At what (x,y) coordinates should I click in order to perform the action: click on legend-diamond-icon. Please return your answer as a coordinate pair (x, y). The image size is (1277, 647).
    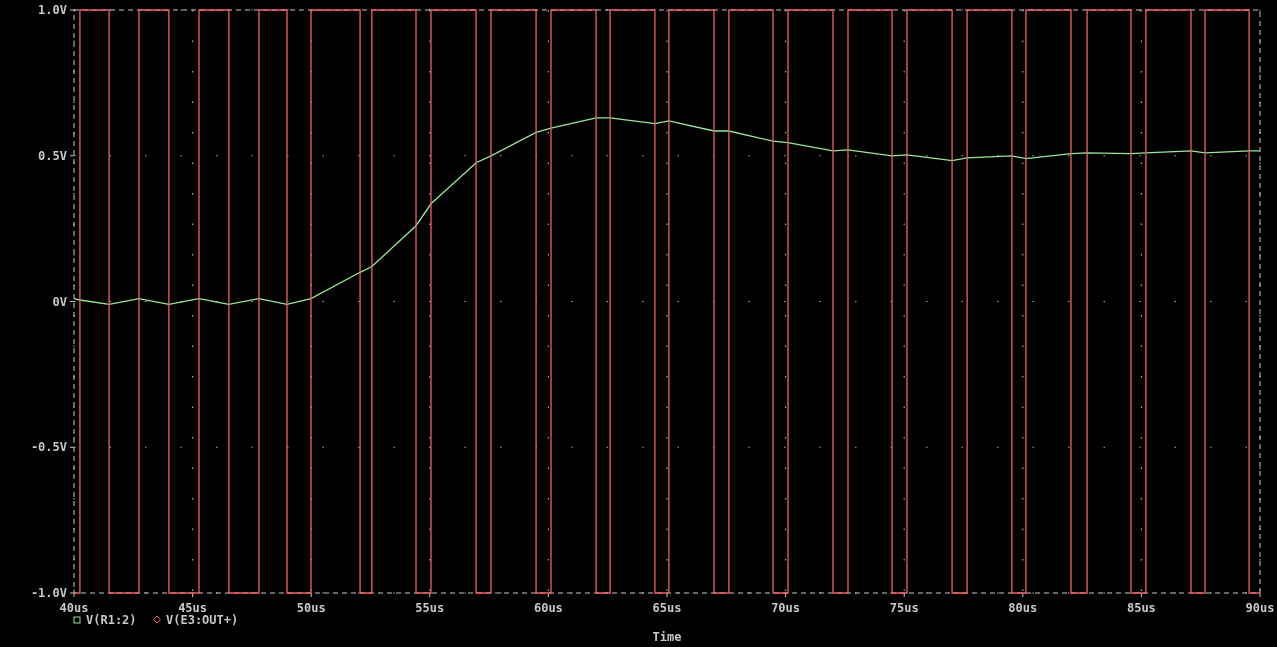
    Looking at the image, I should click on (157, 619).